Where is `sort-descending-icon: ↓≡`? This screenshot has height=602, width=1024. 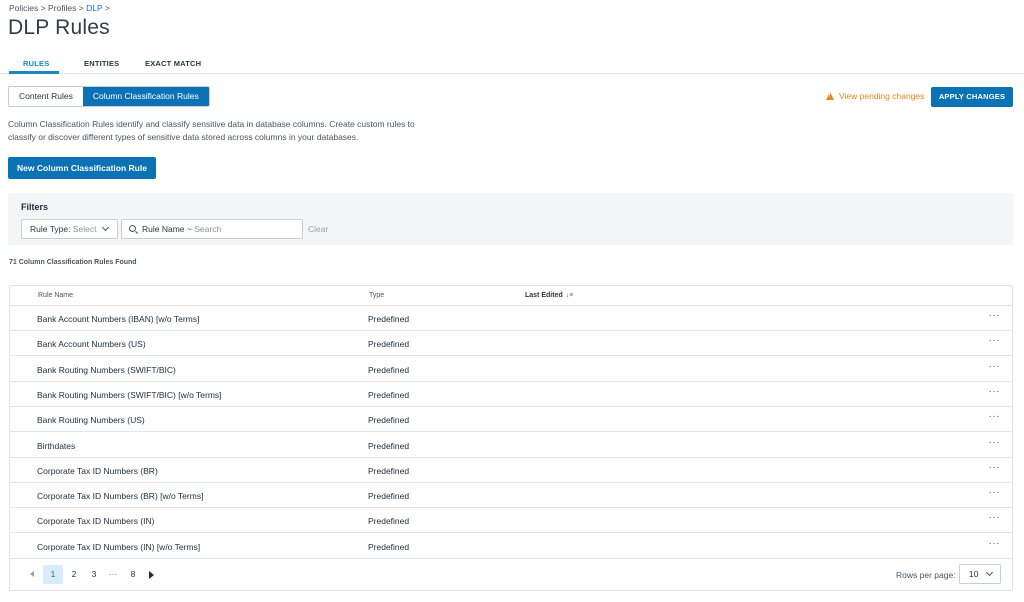 sort-descending-icon: ↓≡ is located at coordinates (570, 295).